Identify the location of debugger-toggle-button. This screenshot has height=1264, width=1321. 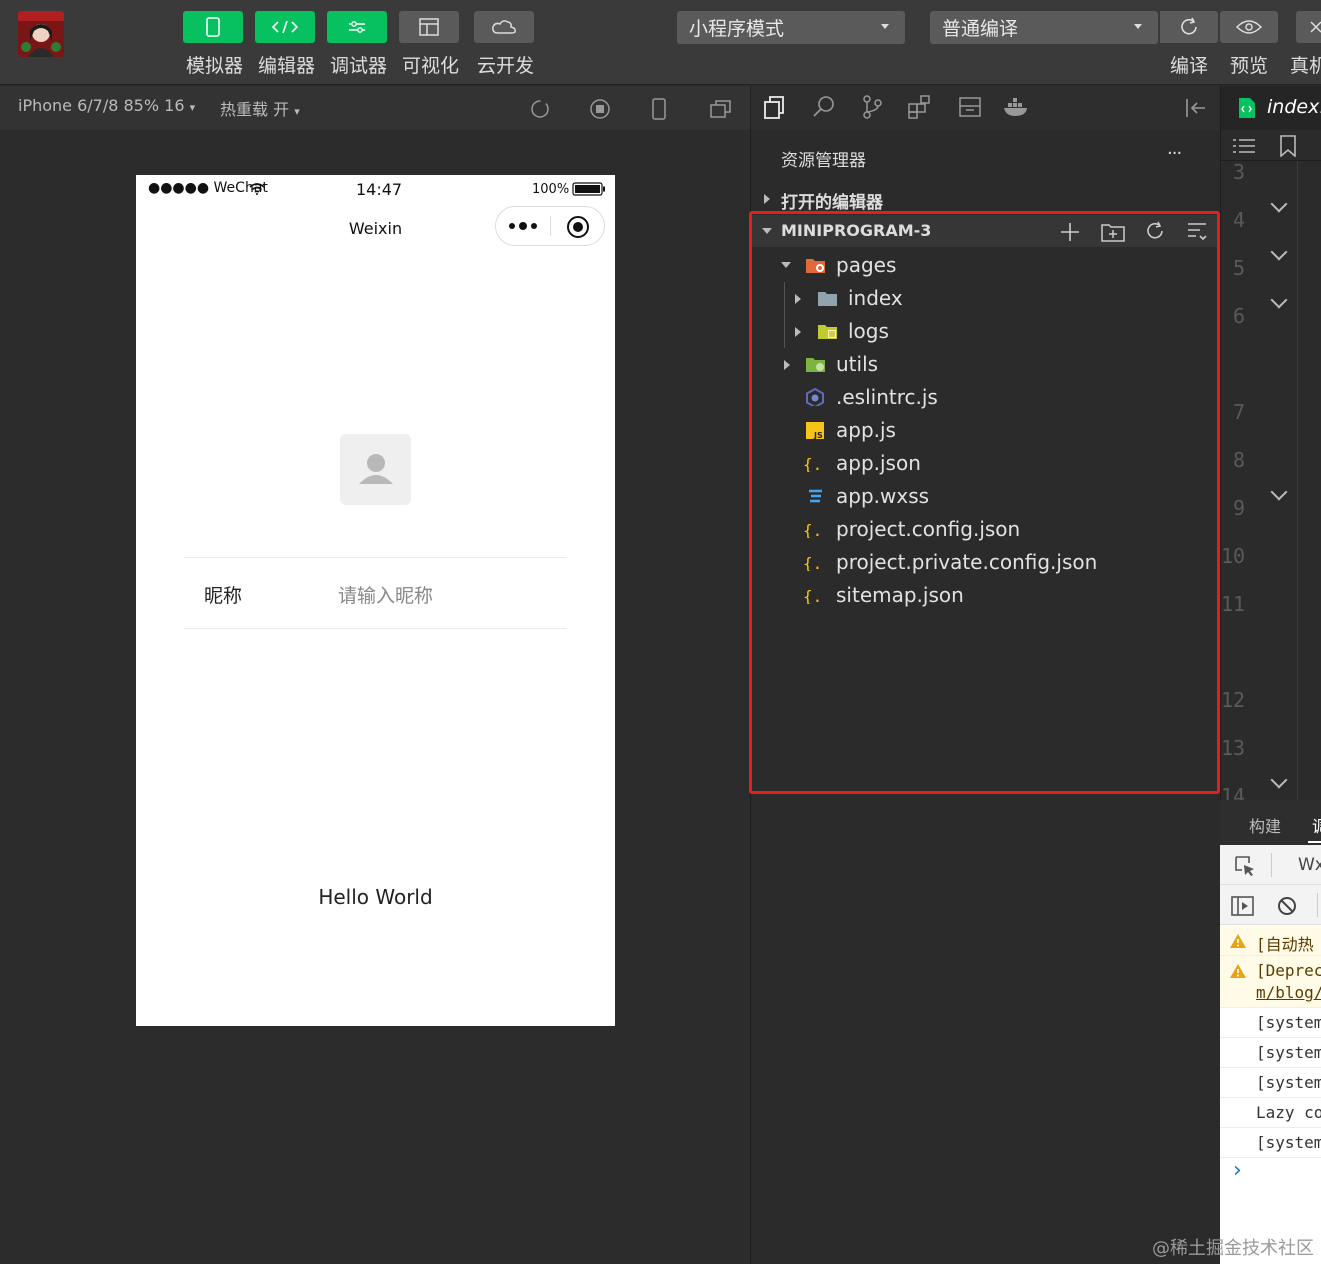
(357, 27).